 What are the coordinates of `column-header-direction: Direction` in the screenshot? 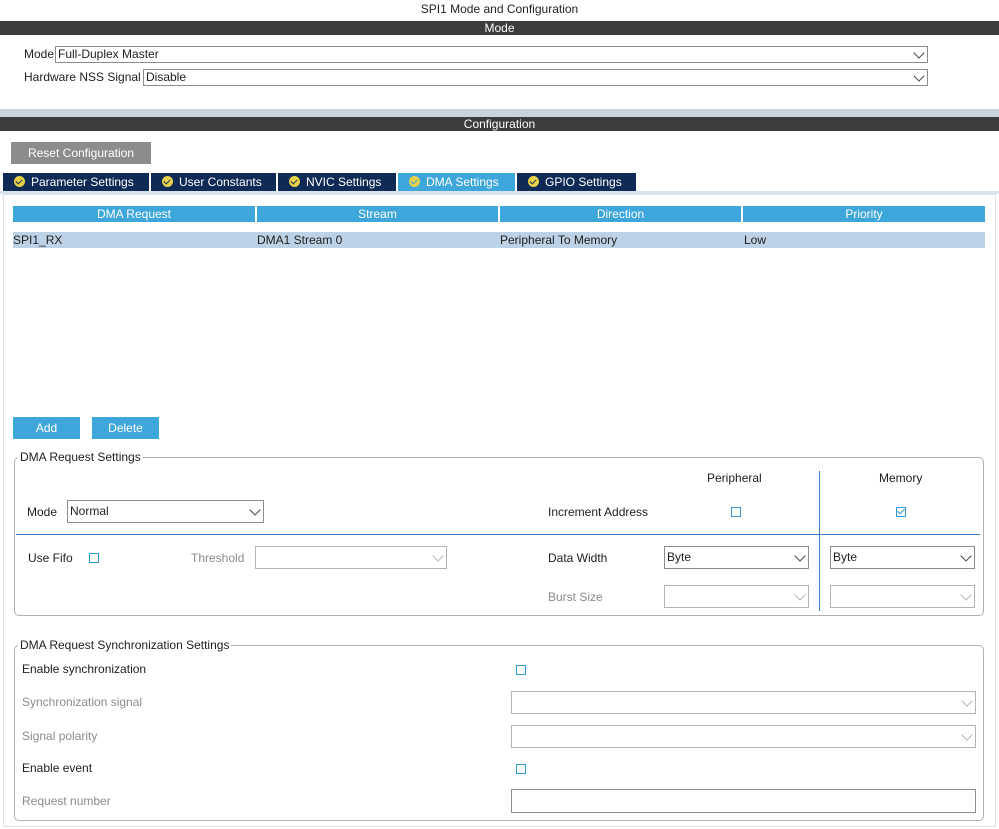 It's located at (620, 214).